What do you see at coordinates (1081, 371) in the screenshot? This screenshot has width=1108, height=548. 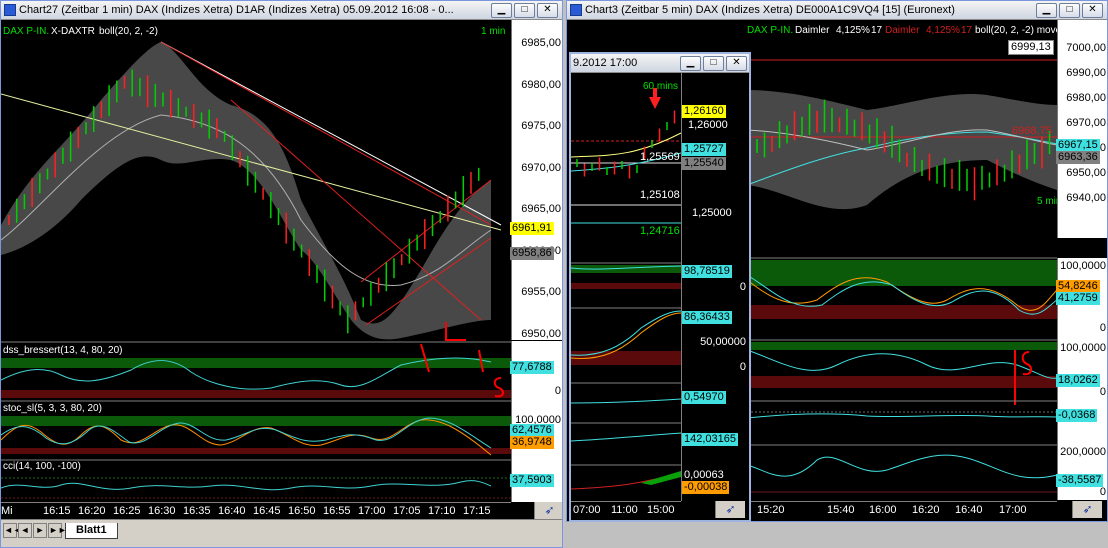 I see `osc2-axis: 100,0000 18,0262 0` at bounding box center [1081, 371].